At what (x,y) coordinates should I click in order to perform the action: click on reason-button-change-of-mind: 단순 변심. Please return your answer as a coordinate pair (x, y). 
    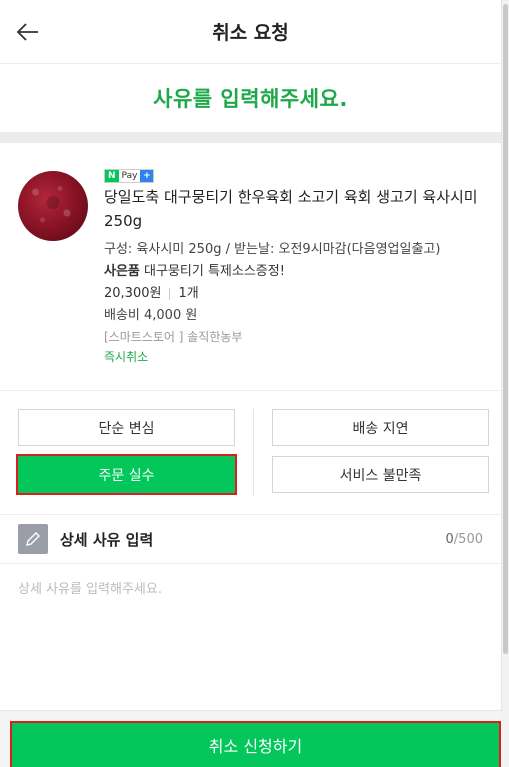
    Looking at the image, I should click on (126, 427).